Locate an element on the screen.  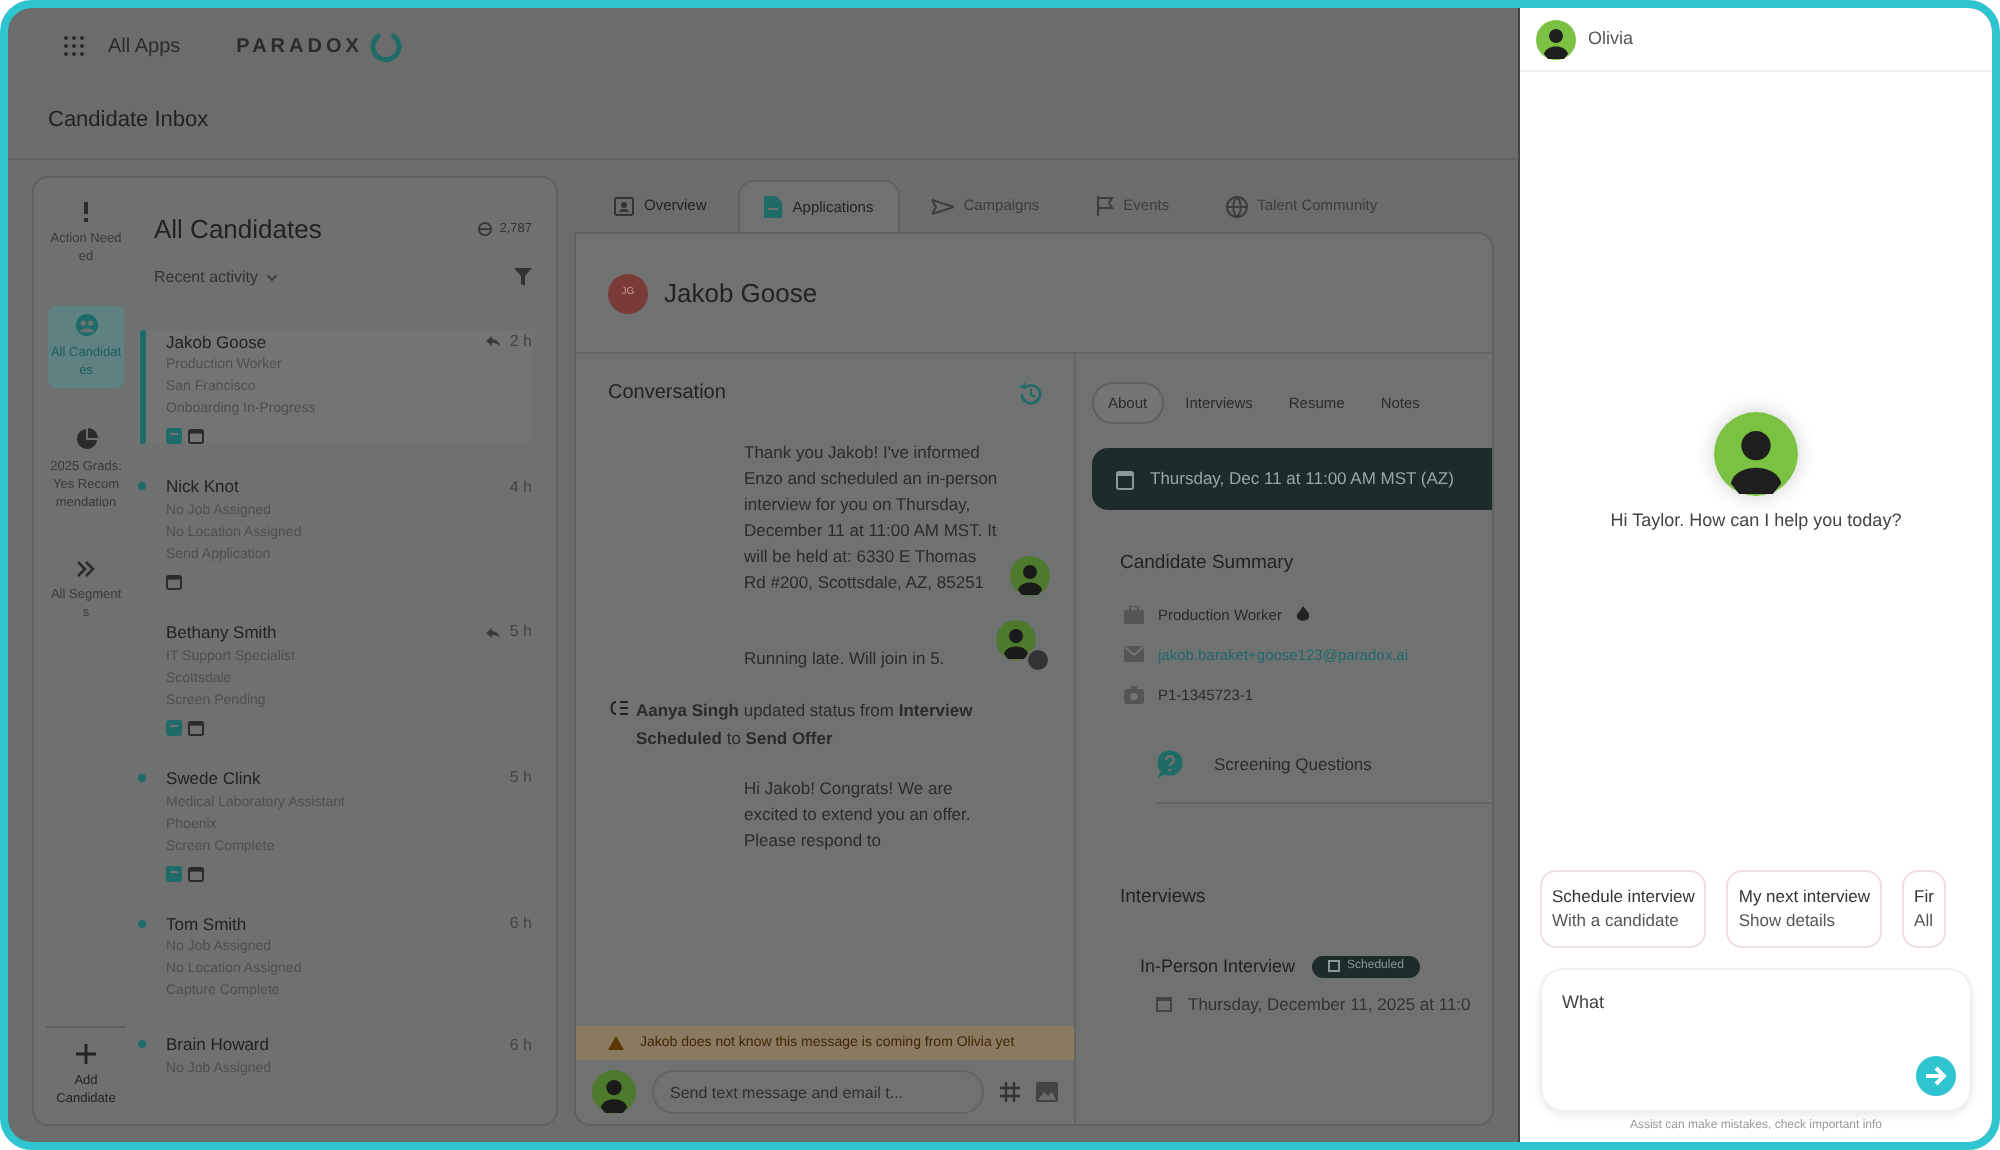
summary-title: Candidate Summary is located at coordinates (1208, 564).